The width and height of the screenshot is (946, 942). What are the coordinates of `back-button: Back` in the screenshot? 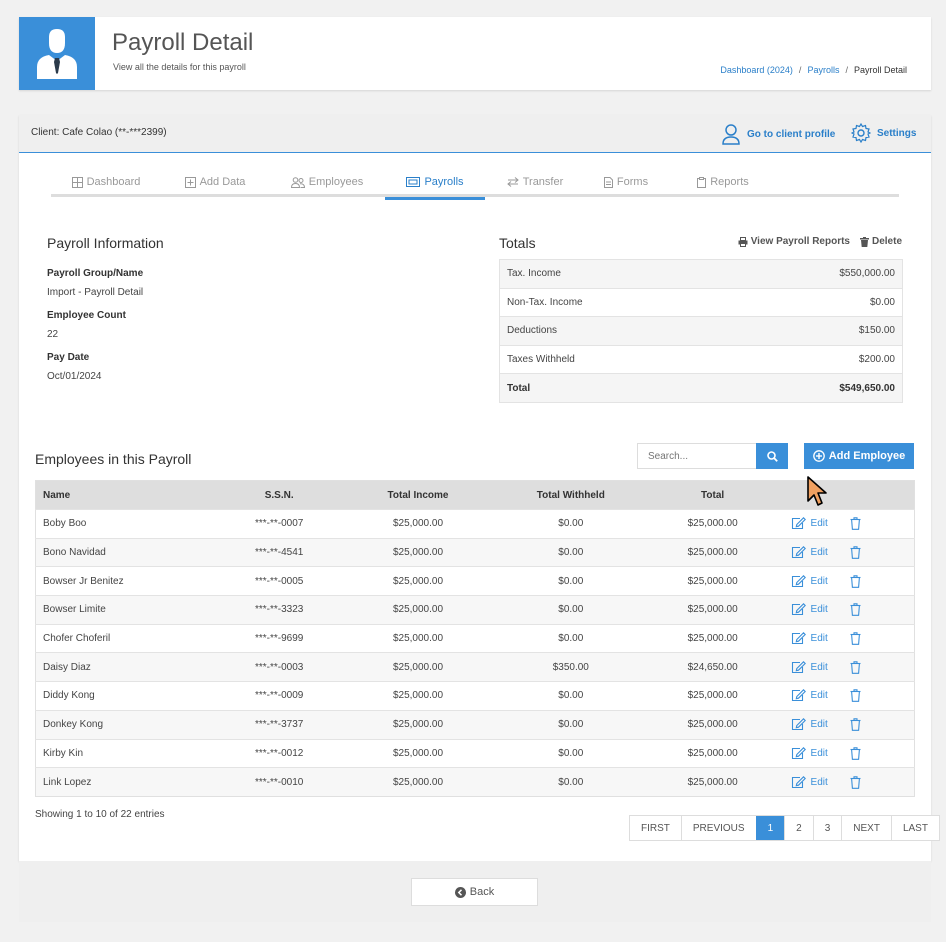 It's located at (474, 892).